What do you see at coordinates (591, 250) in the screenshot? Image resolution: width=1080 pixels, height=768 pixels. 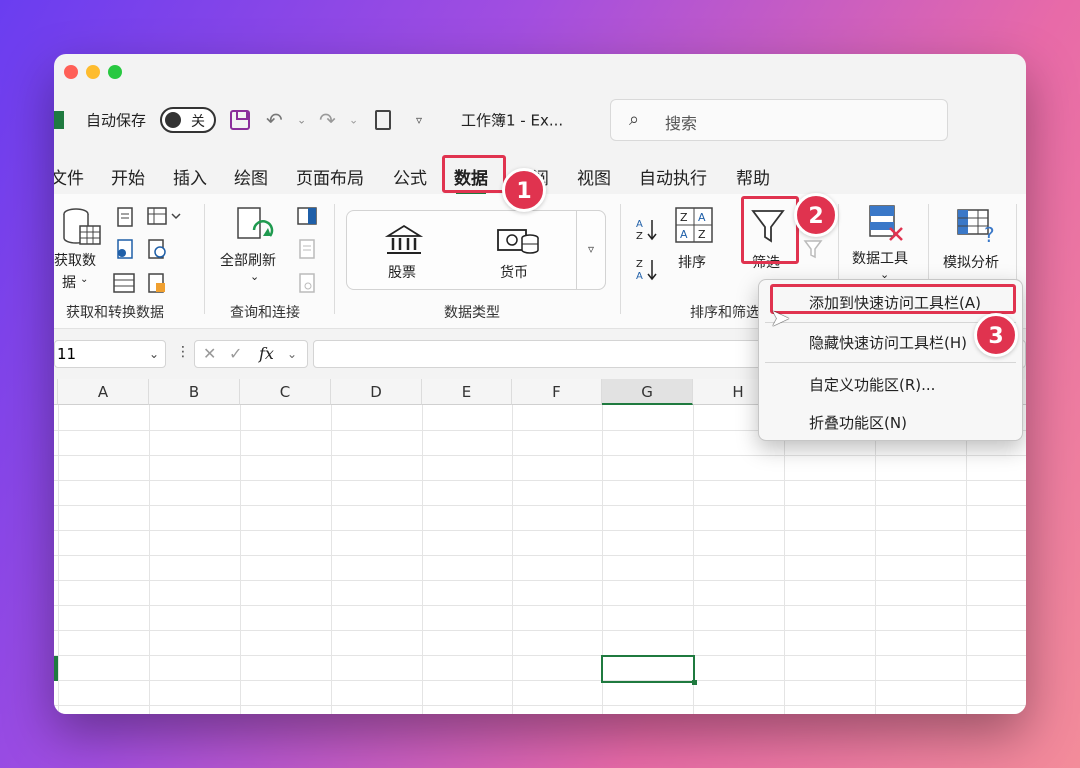 I see `data-types-dropdown: ▿` at bounding box center [591, 250].